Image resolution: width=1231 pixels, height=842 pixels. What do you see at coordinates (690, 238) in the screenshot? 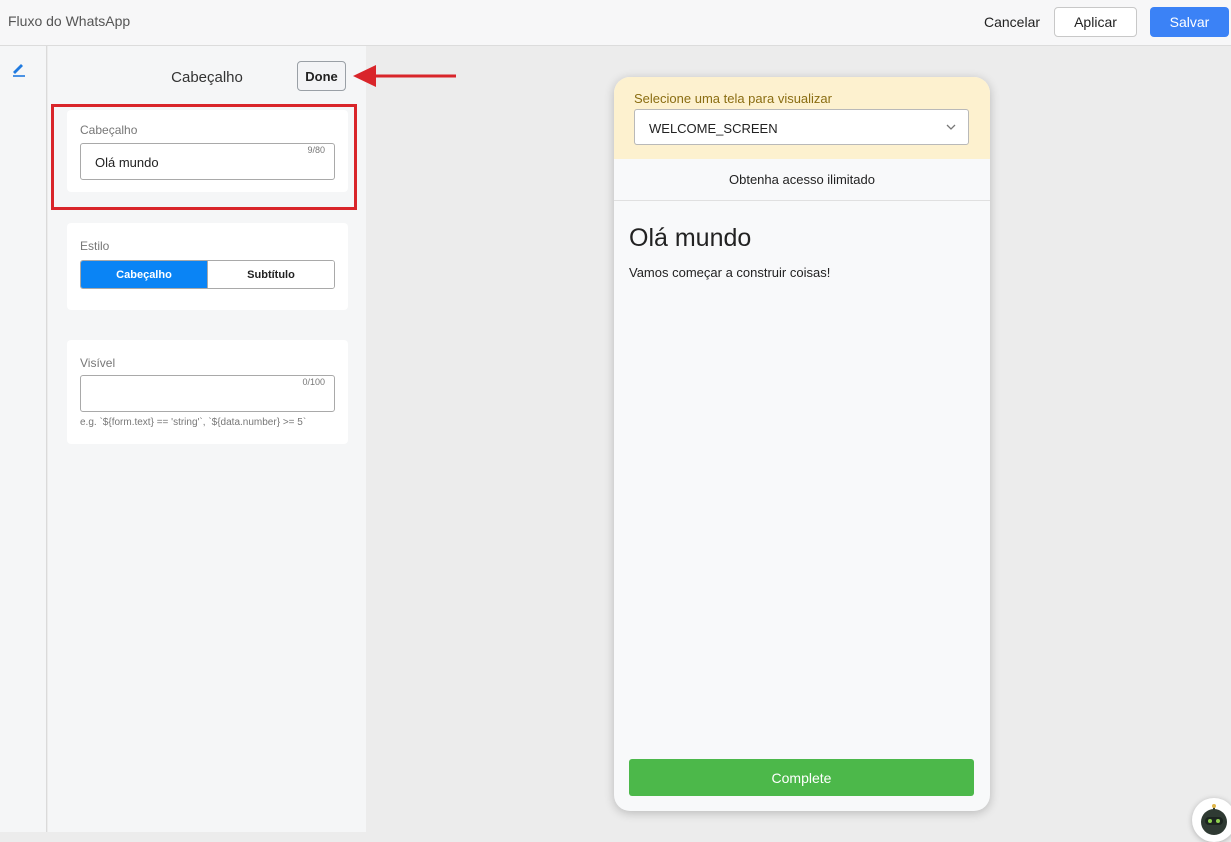
I see `preview-heading: Olá mundo` at bounding box center [690, 238].